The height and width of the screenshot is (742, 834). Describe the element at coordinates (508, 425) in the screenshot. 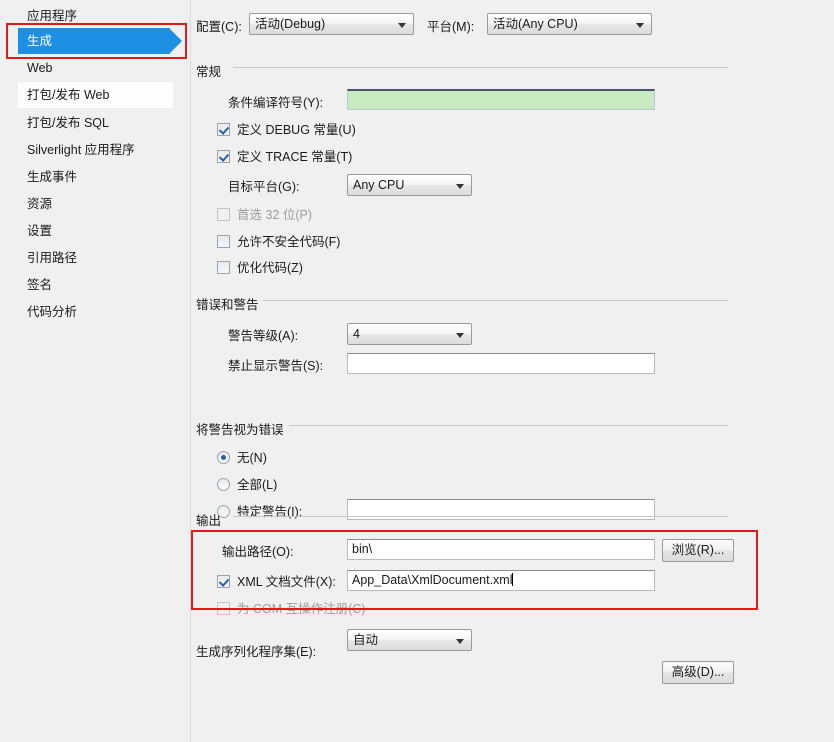

I see `treat-warnings-group-rule` at that location.